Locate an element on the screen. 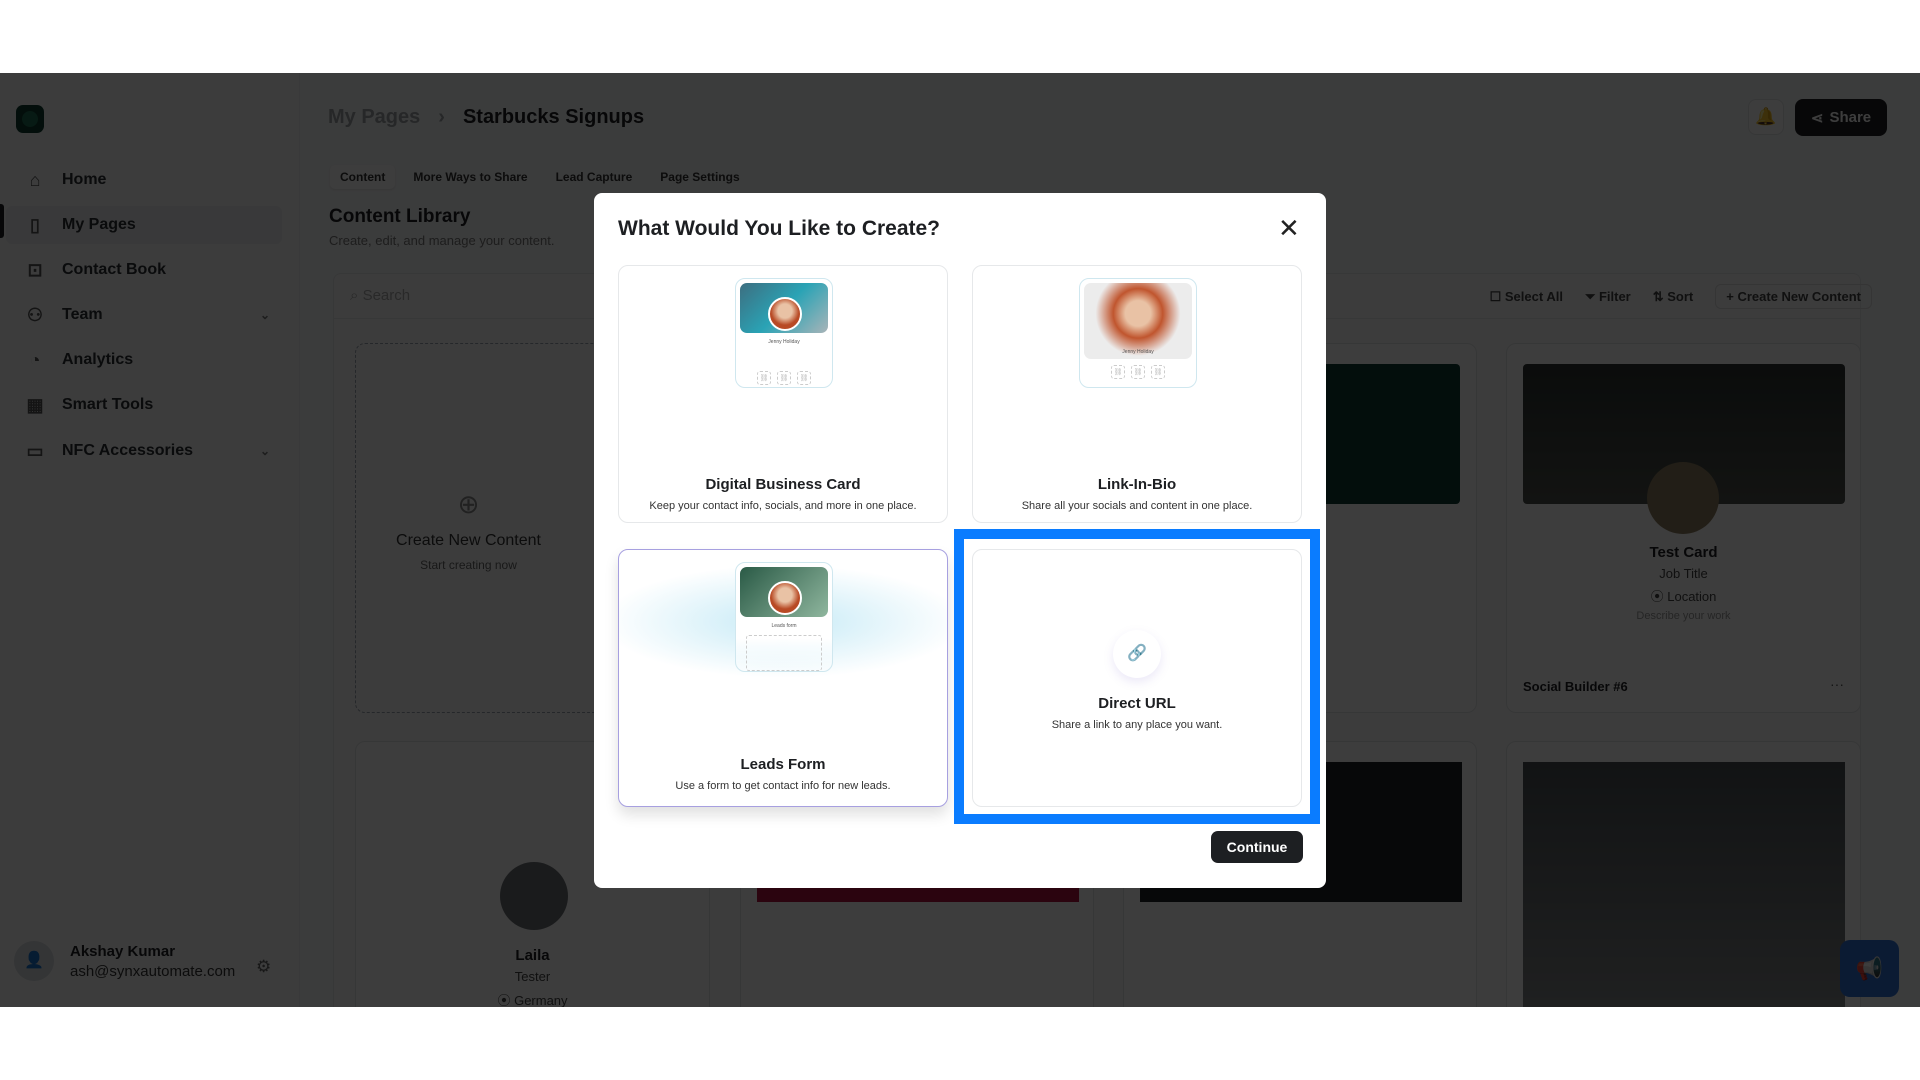 This screenshot has height=1080, width=1920. pages-icon: ▯ is located at coordinates (35, 225).